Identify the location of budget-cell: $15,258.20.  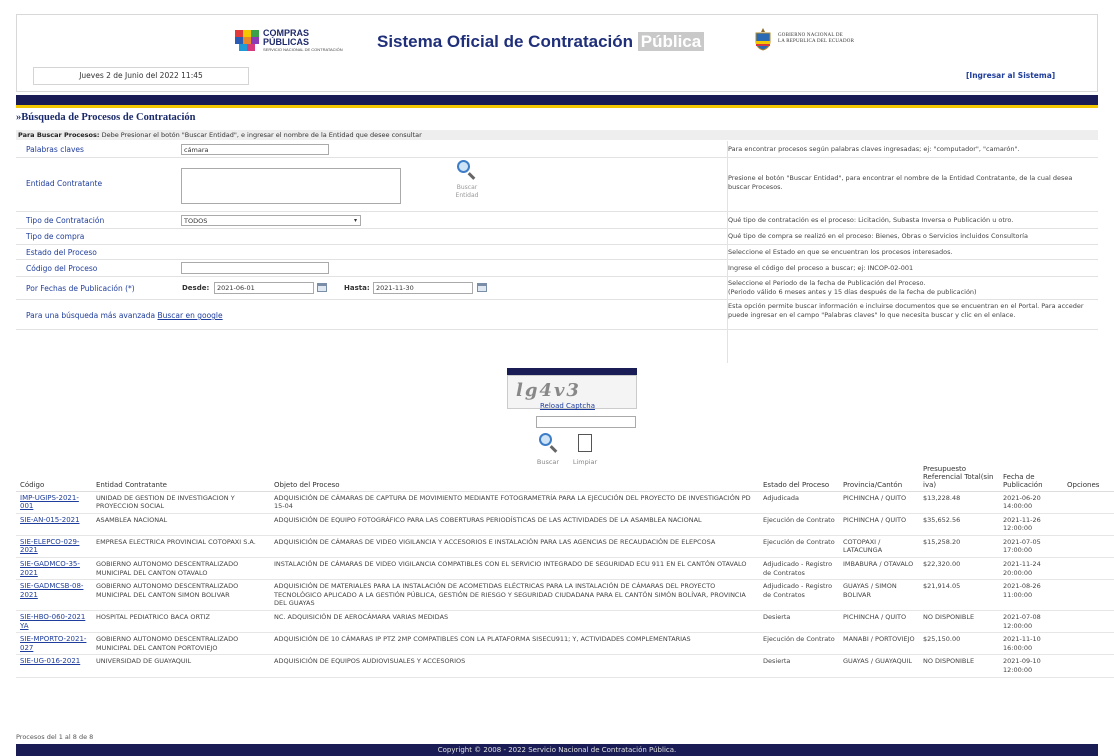
(959, 547).